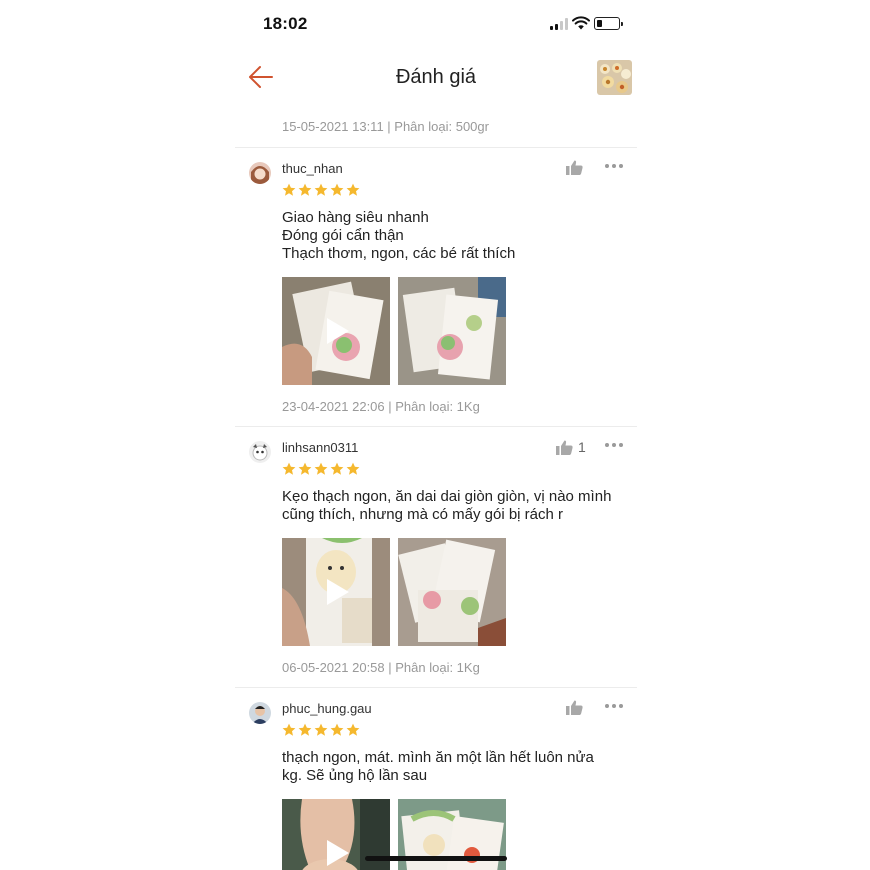 The height and width of the screenshot is (870, 870). What do you see at coordinates (581, 23) in the screenshot?
I see `wifi-icon` at bounding box center [581, 23].